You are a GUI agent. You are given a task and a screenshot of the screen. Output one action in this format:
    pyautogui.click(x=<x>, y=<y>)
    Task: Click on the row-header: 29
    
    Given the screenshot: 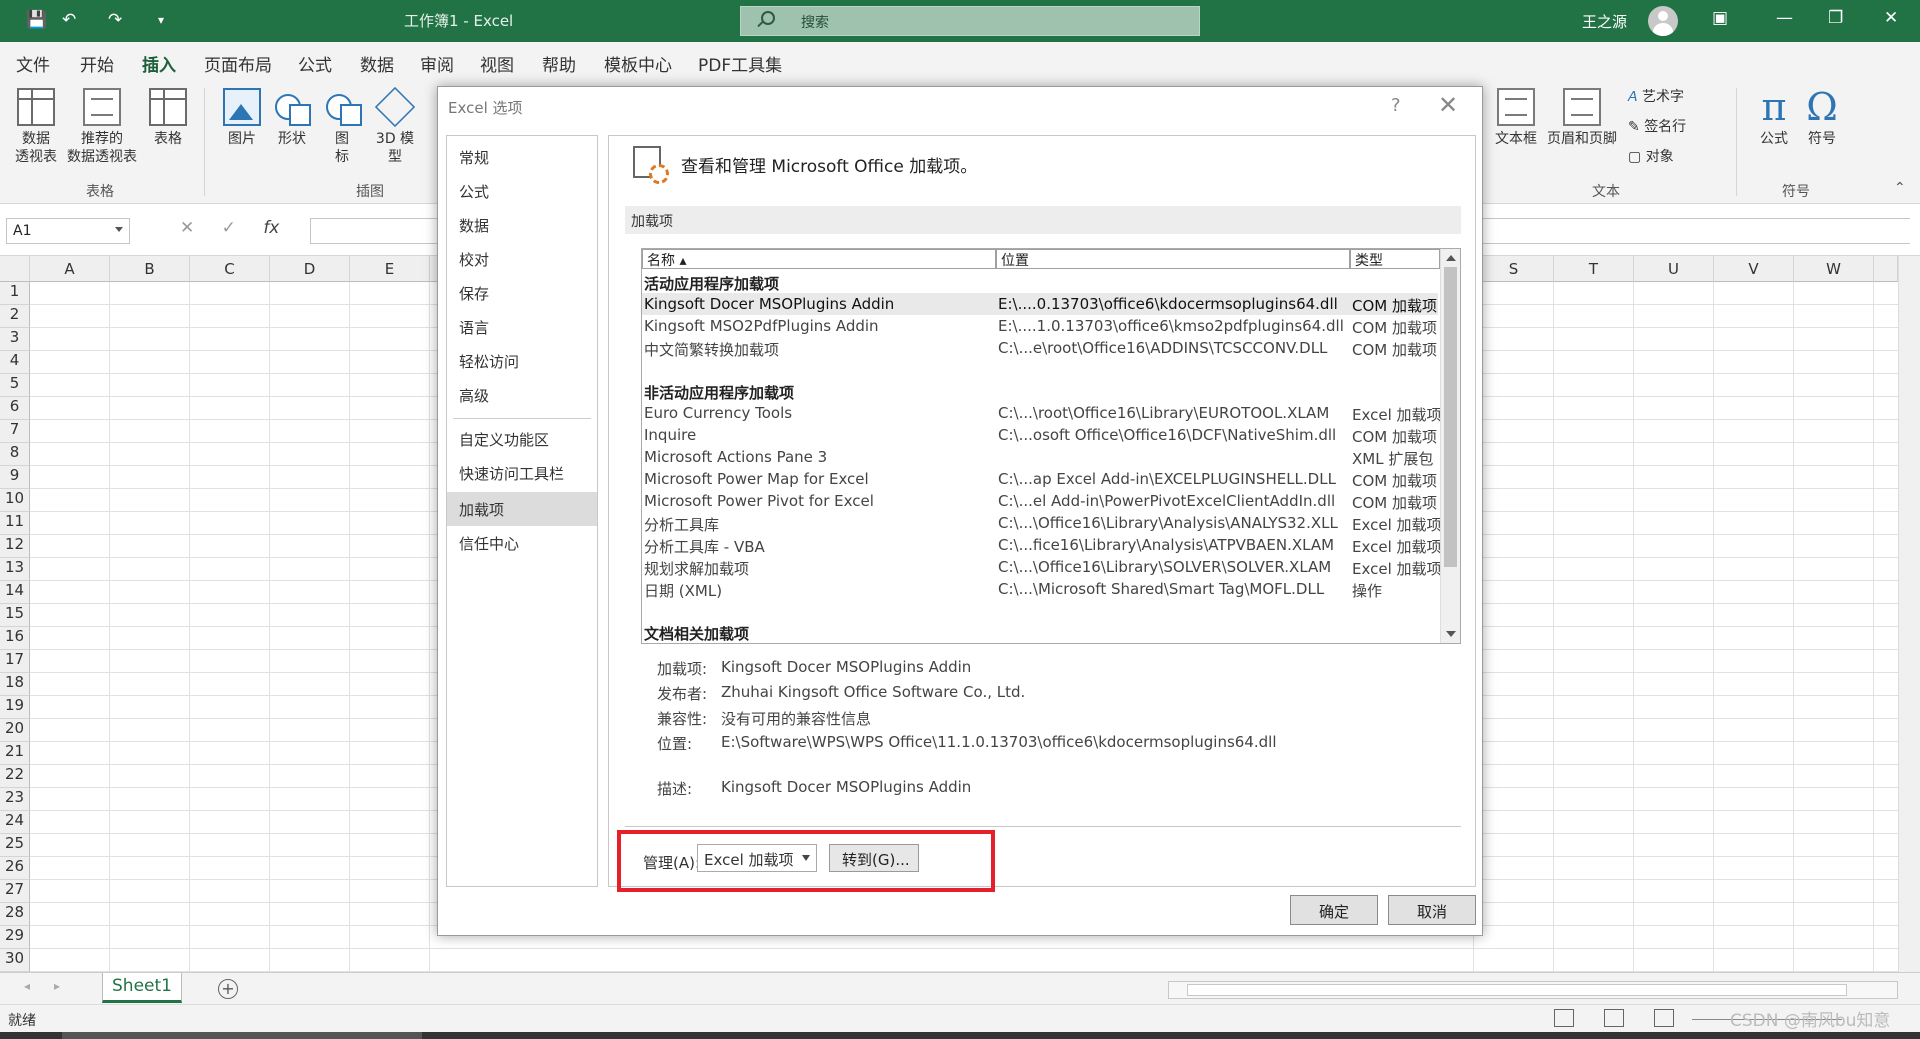 What is the action you would take?
    pyautogui.click(x=15, y=937)
    